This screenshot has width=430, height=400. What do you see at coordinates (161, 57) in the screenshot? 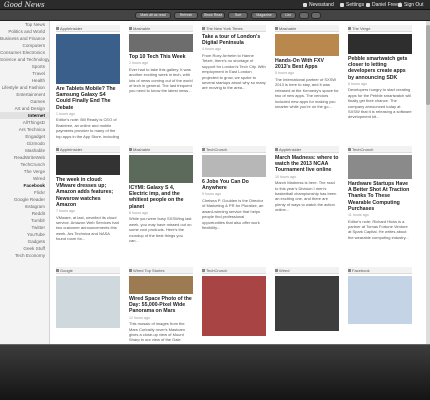
I see `card-title: Top 10 Tech This Week` at bounding box center [161, 57].